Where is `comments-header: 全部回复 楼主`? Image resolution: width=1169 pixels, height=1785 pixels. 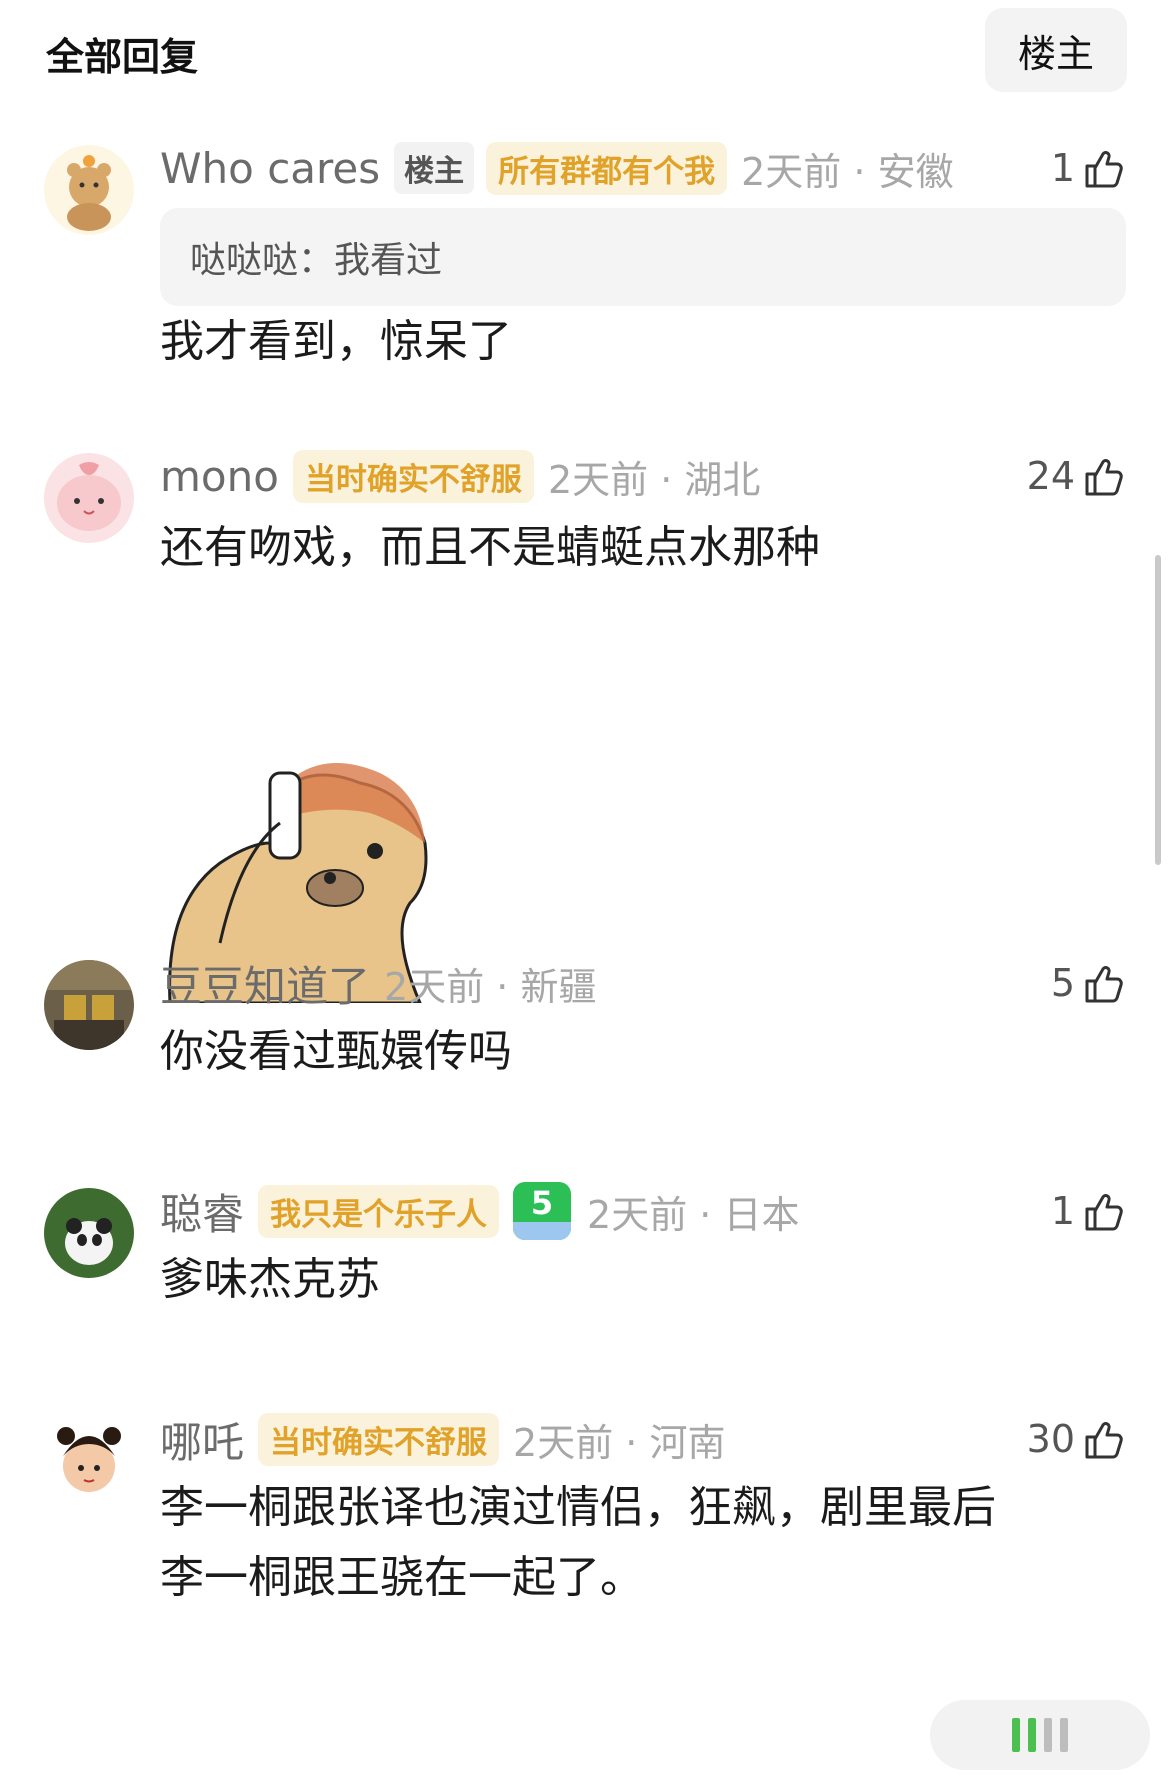 comments-header: 全部回复 楼主 is located at coordinates (584, 50).